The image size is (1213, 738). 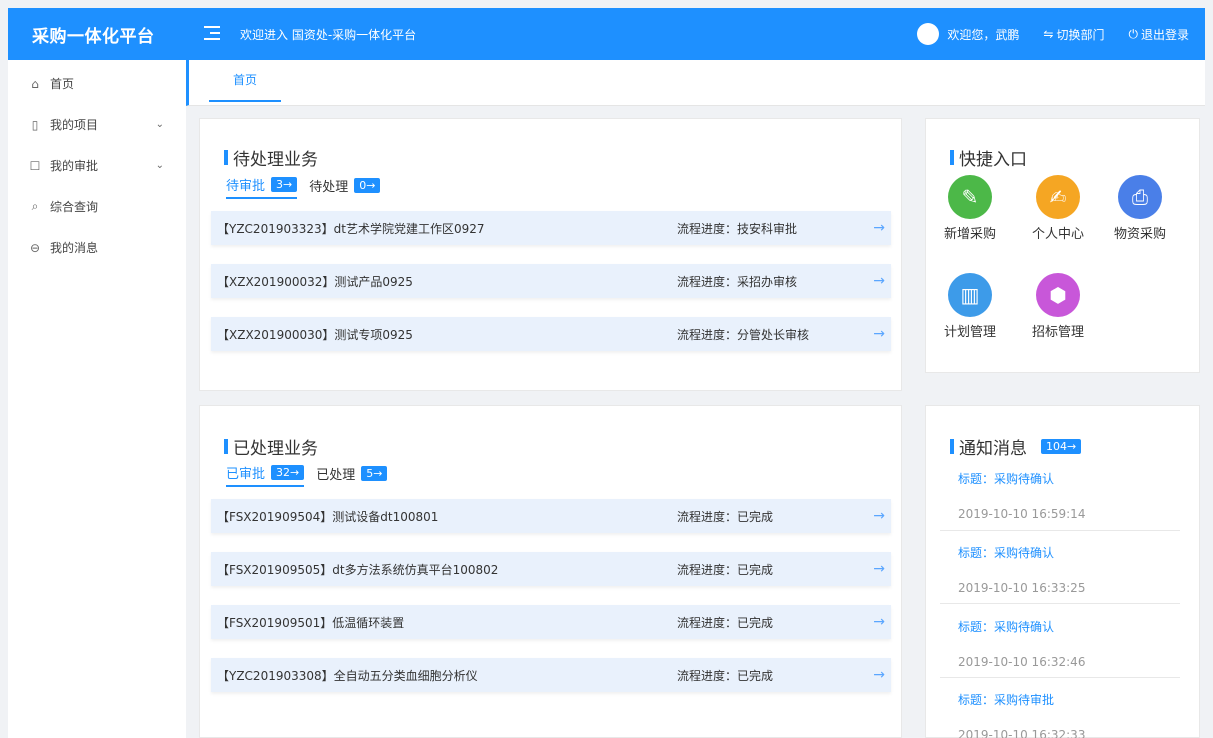 I want to click on task-progress: 流程进度：技安科审批, so click(x=737, y=228).